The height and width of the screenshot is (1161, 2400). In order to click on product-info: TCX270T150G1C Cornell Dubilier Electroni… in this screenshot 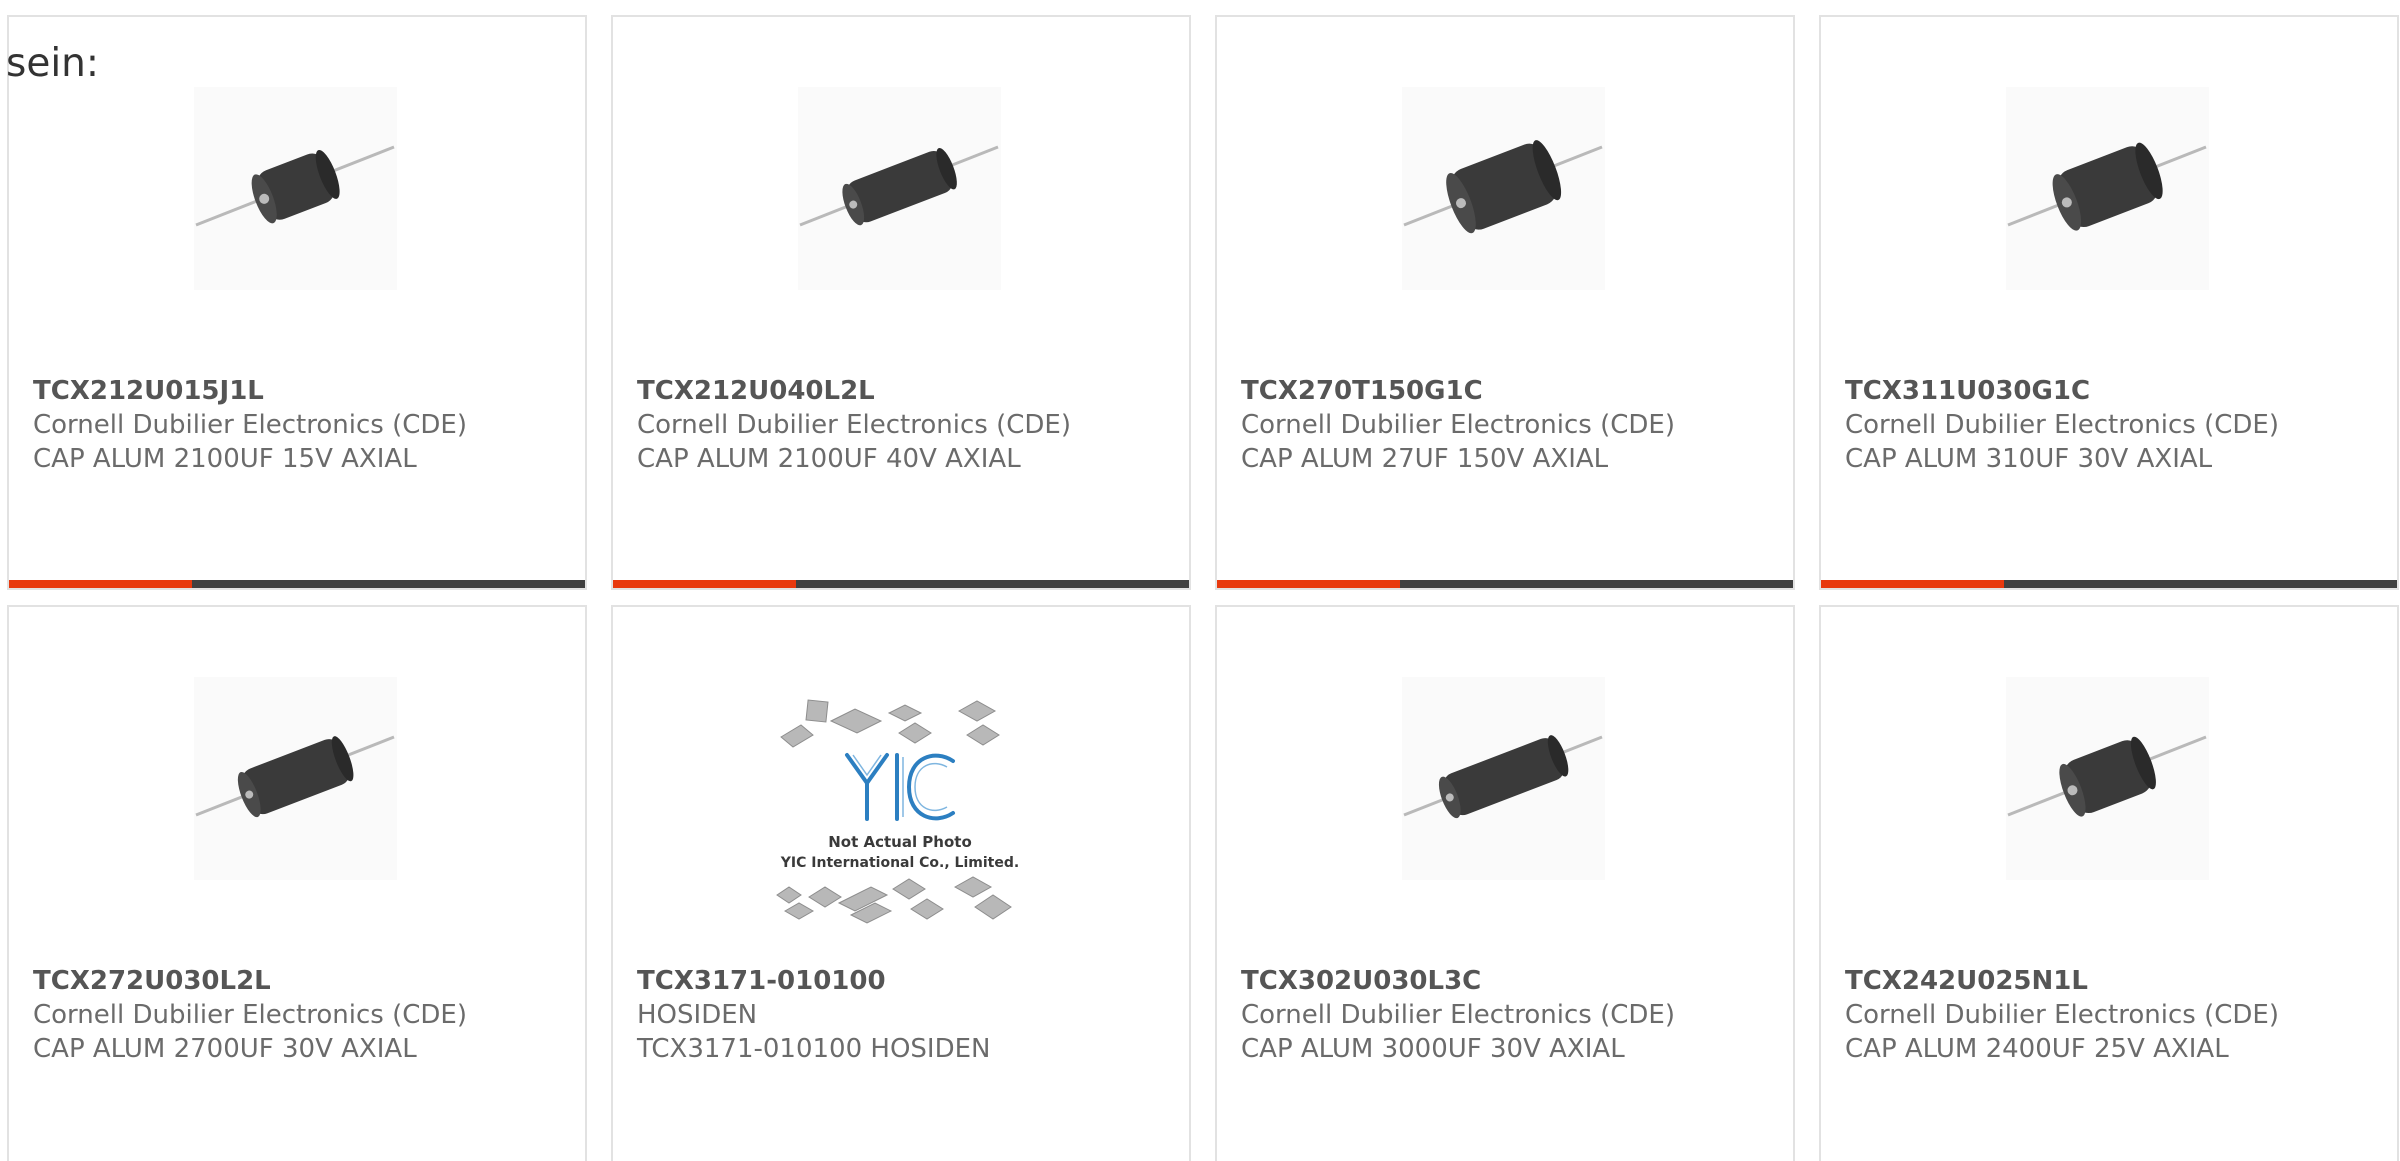, I will do `click(1512, 425)`.